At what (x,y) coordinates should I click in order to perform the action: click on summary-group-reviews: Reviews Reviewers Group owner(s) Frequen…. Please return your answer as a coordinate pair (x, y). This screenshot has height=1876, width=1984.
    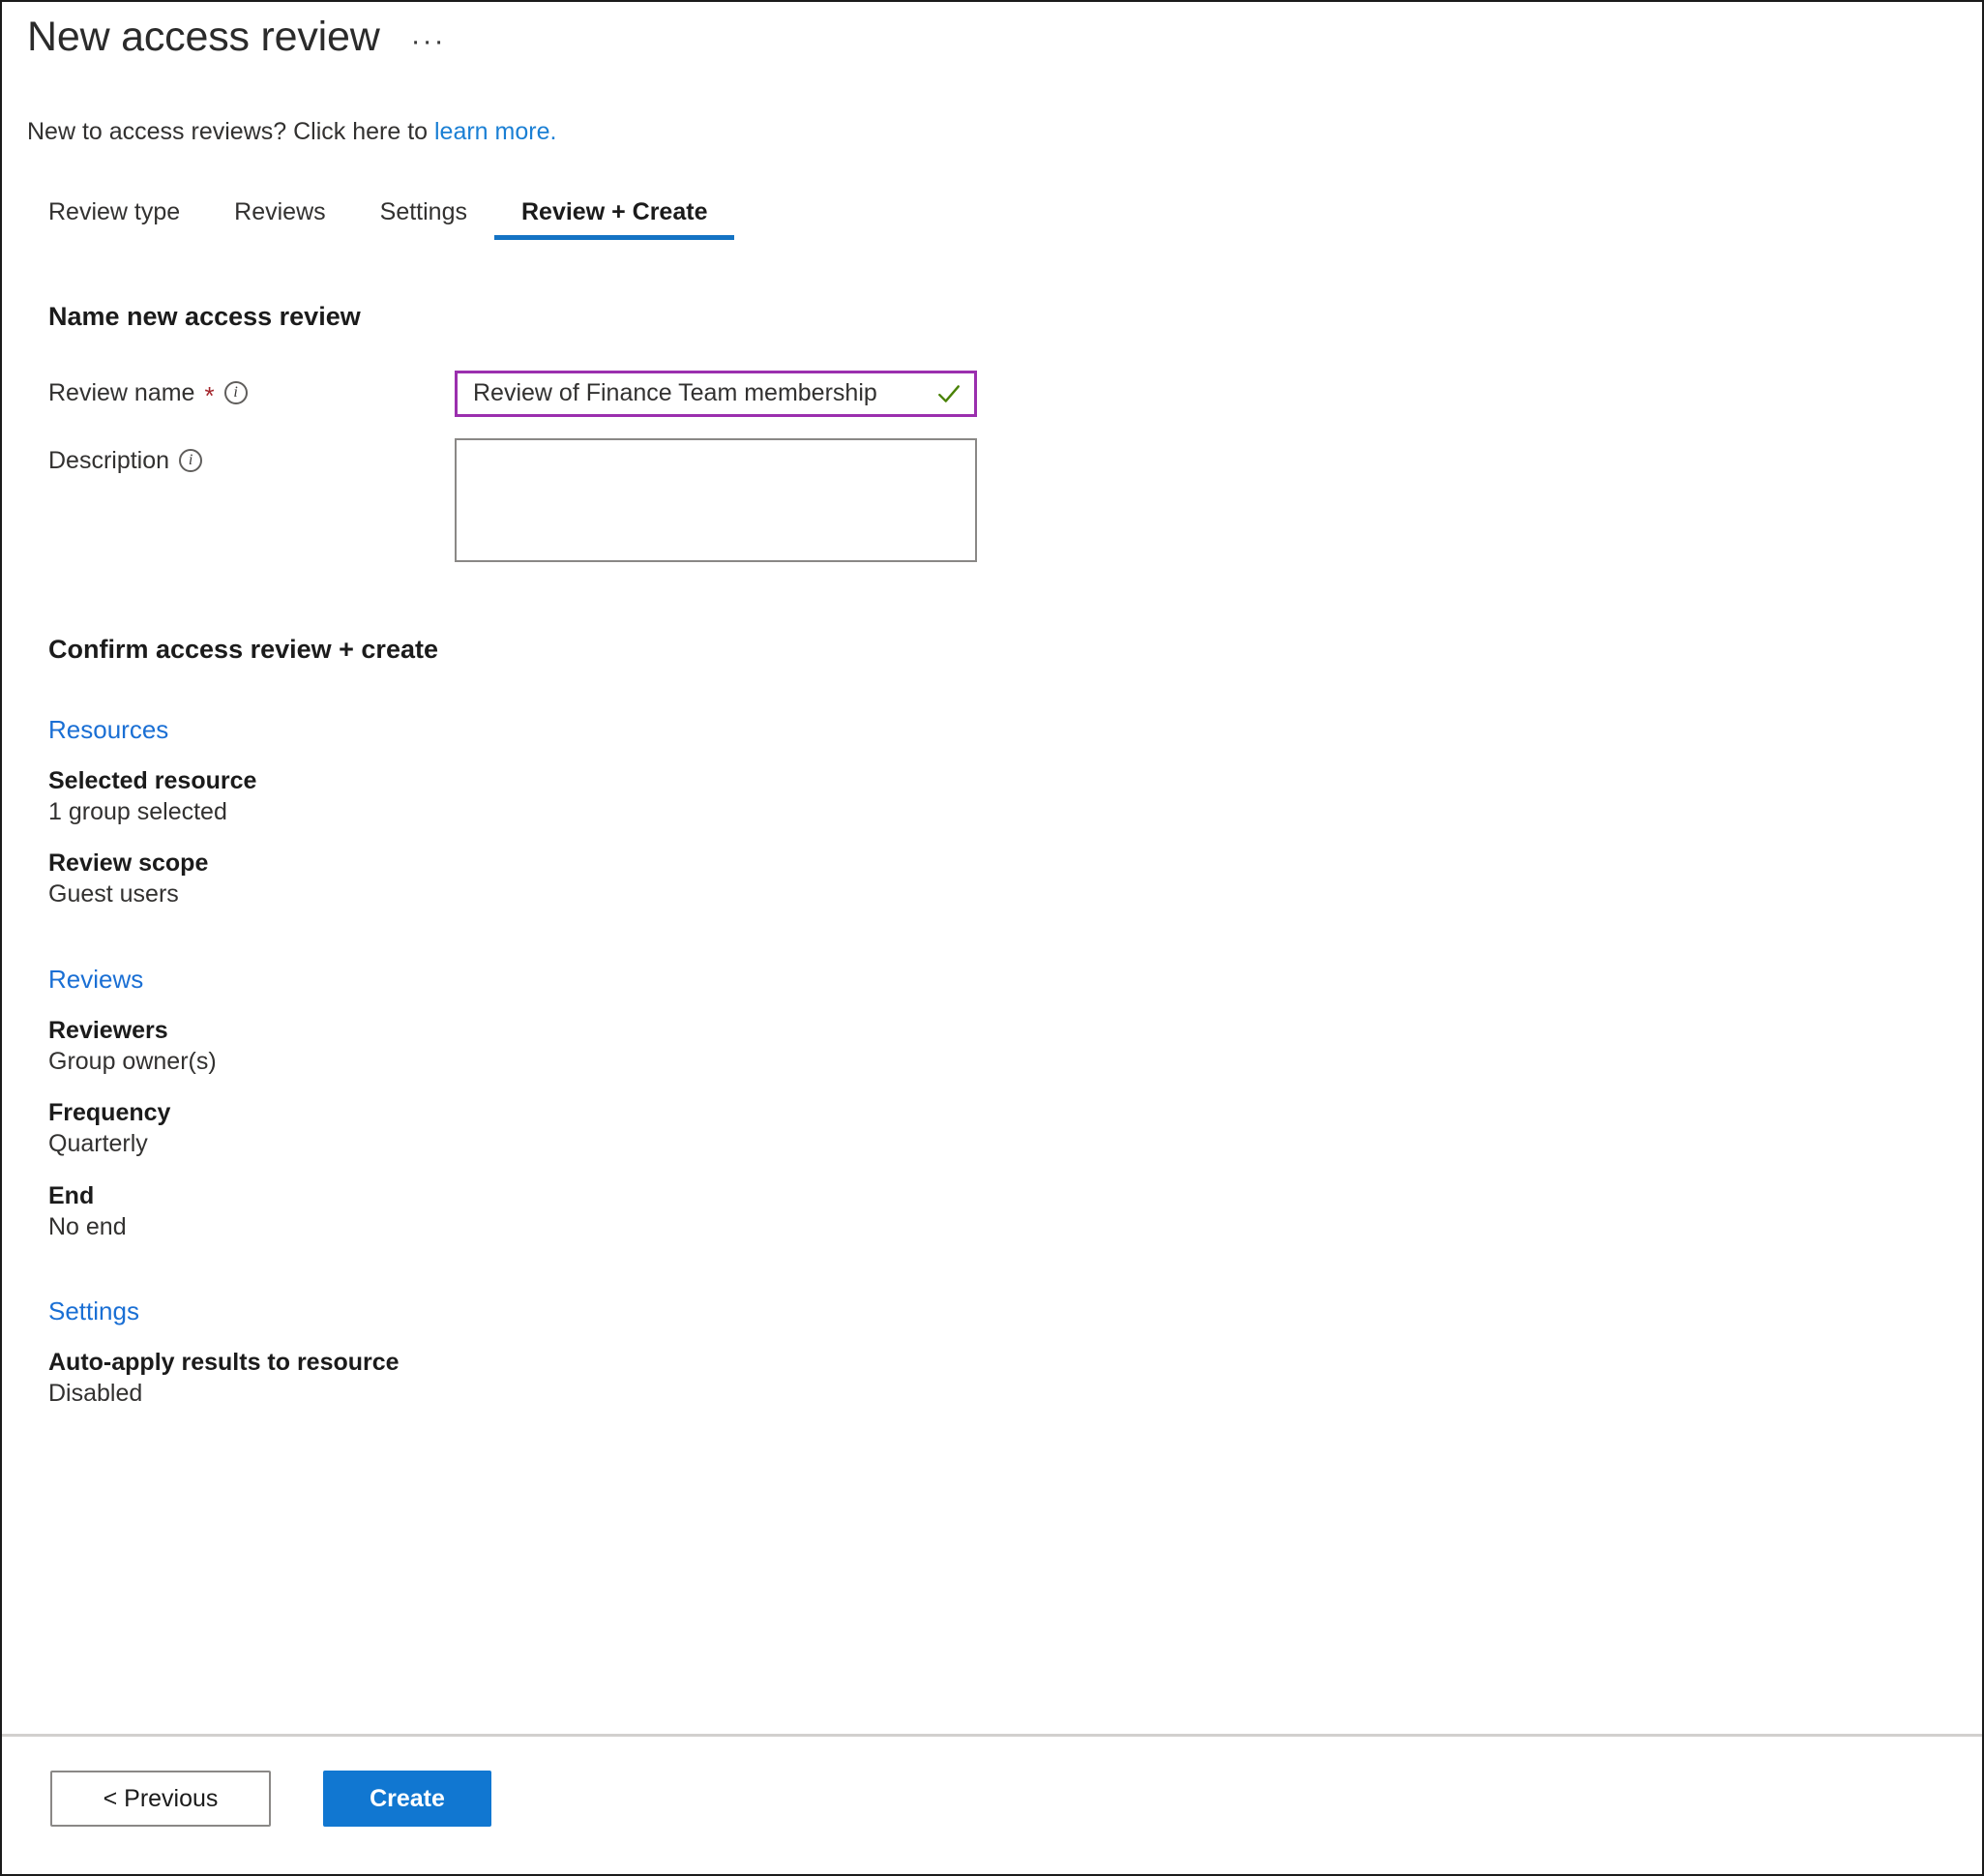
    Looking at the image, I should click on (1002, 1104).